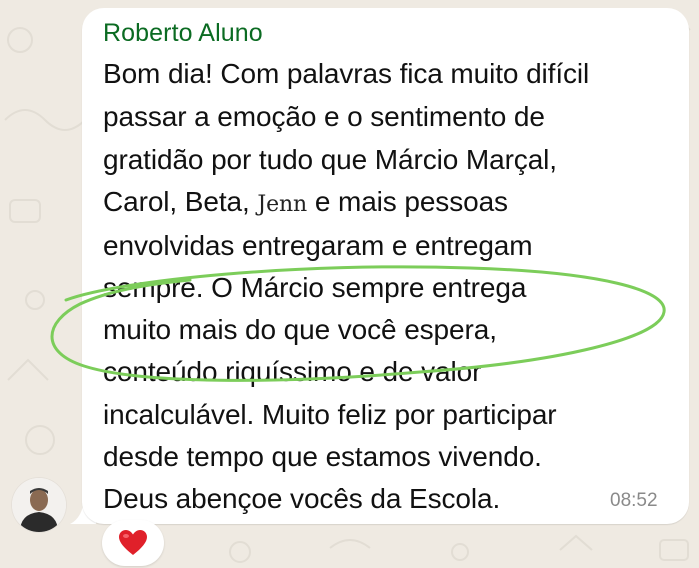  What do you see at coordinates (300, 329) in the screenshot?
I see `message-line: muito mais do que você espera,` at bounding box center [300, 329].